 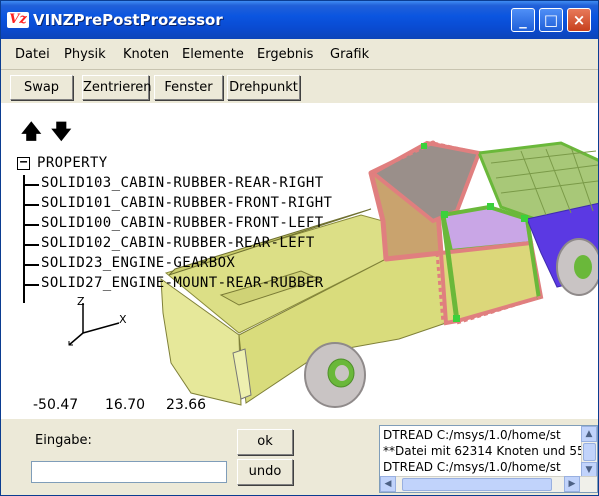 I want to click on tree-root-label: PROPERTY, so click(x=72, y=163).